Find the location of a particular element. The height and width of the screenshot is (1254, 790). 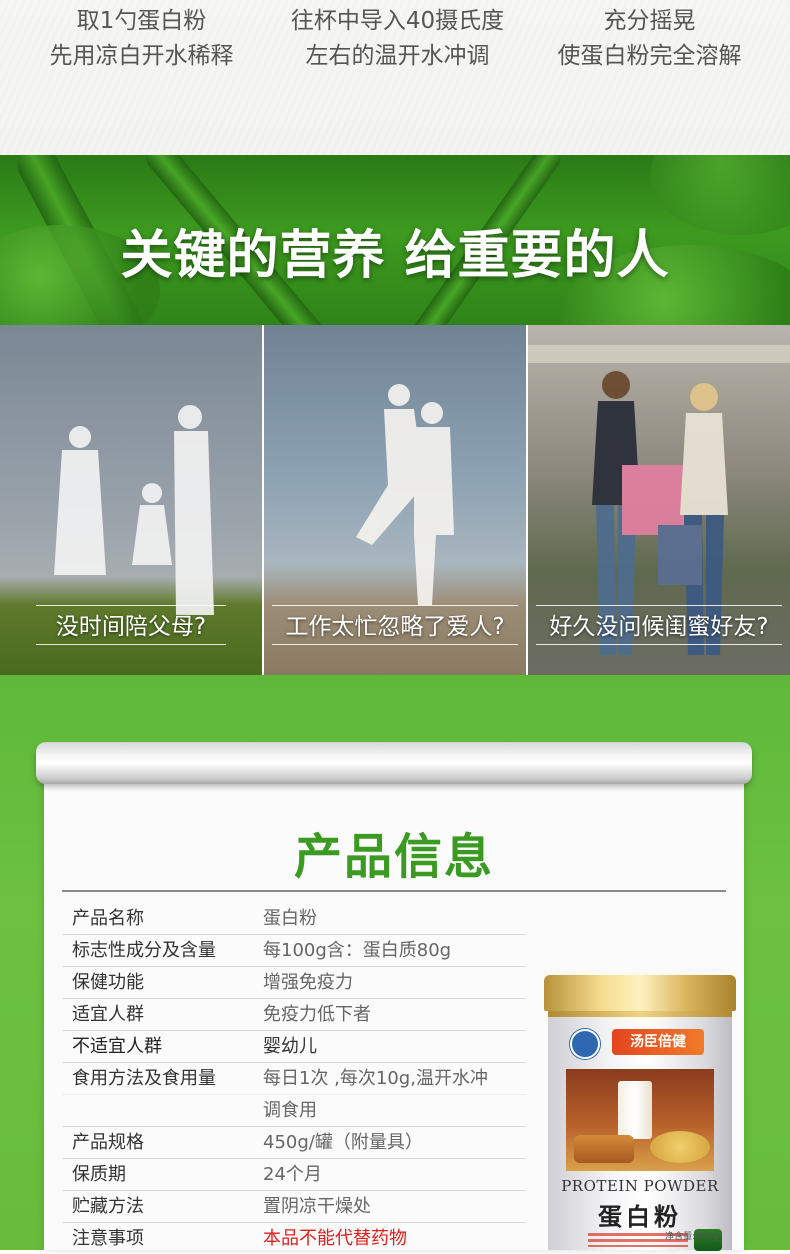

row-value: 免疫力低下者 is located at coordinates (317, 1014).